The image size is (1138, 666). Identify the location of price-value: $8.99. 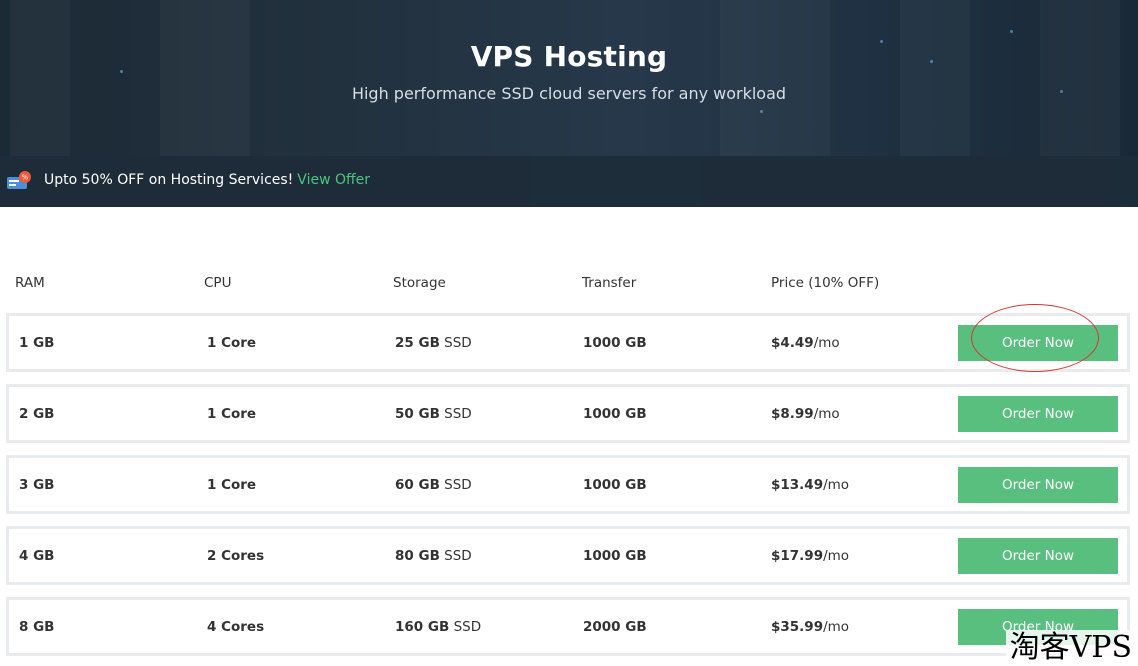
(792, 414).